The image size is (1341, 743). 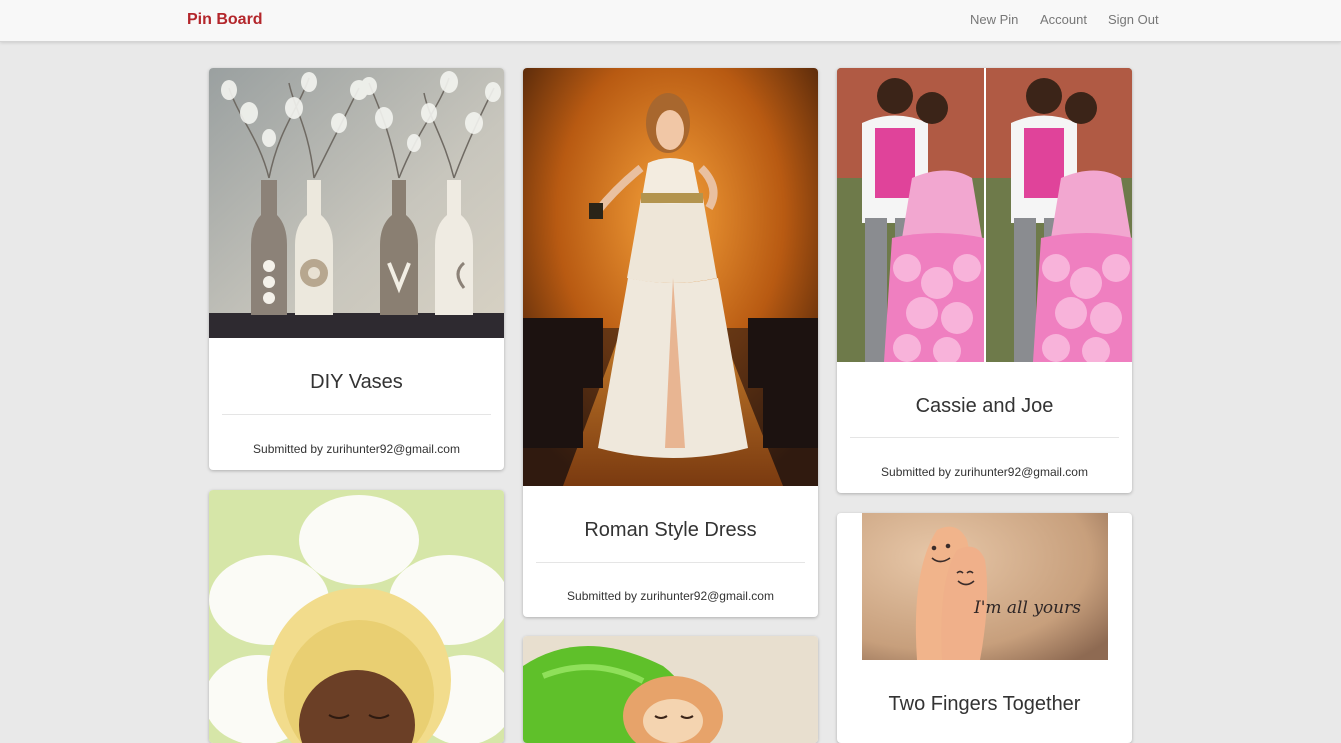 I want to click on dress-photo, so click(x=670, y=277).